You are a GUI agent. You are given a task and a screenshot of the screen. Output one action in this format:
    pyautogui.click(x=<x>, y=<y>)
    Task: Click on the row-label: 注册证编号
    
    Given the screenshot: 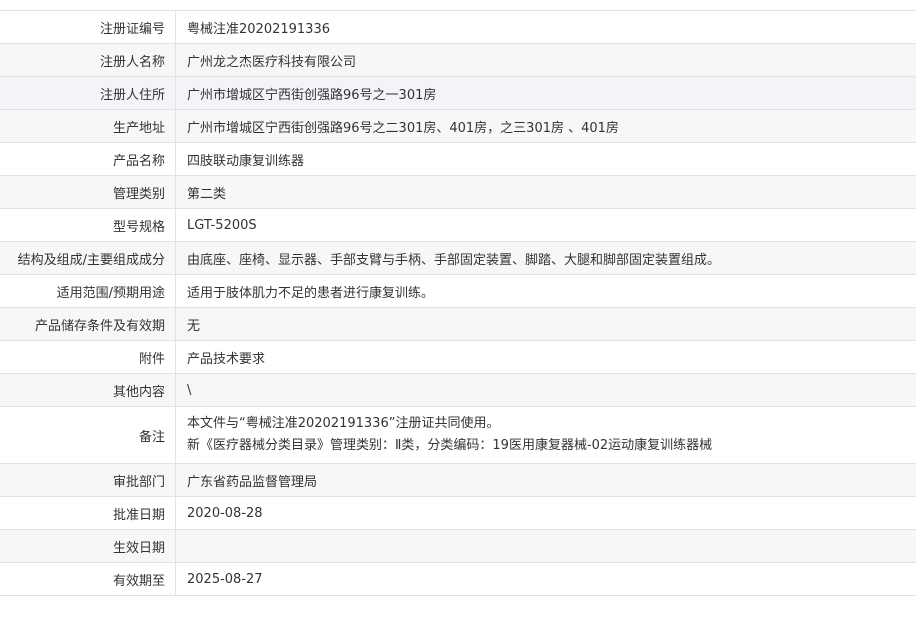 What is the action you would take?
    pyautogui.click(x=88, y=27)
    